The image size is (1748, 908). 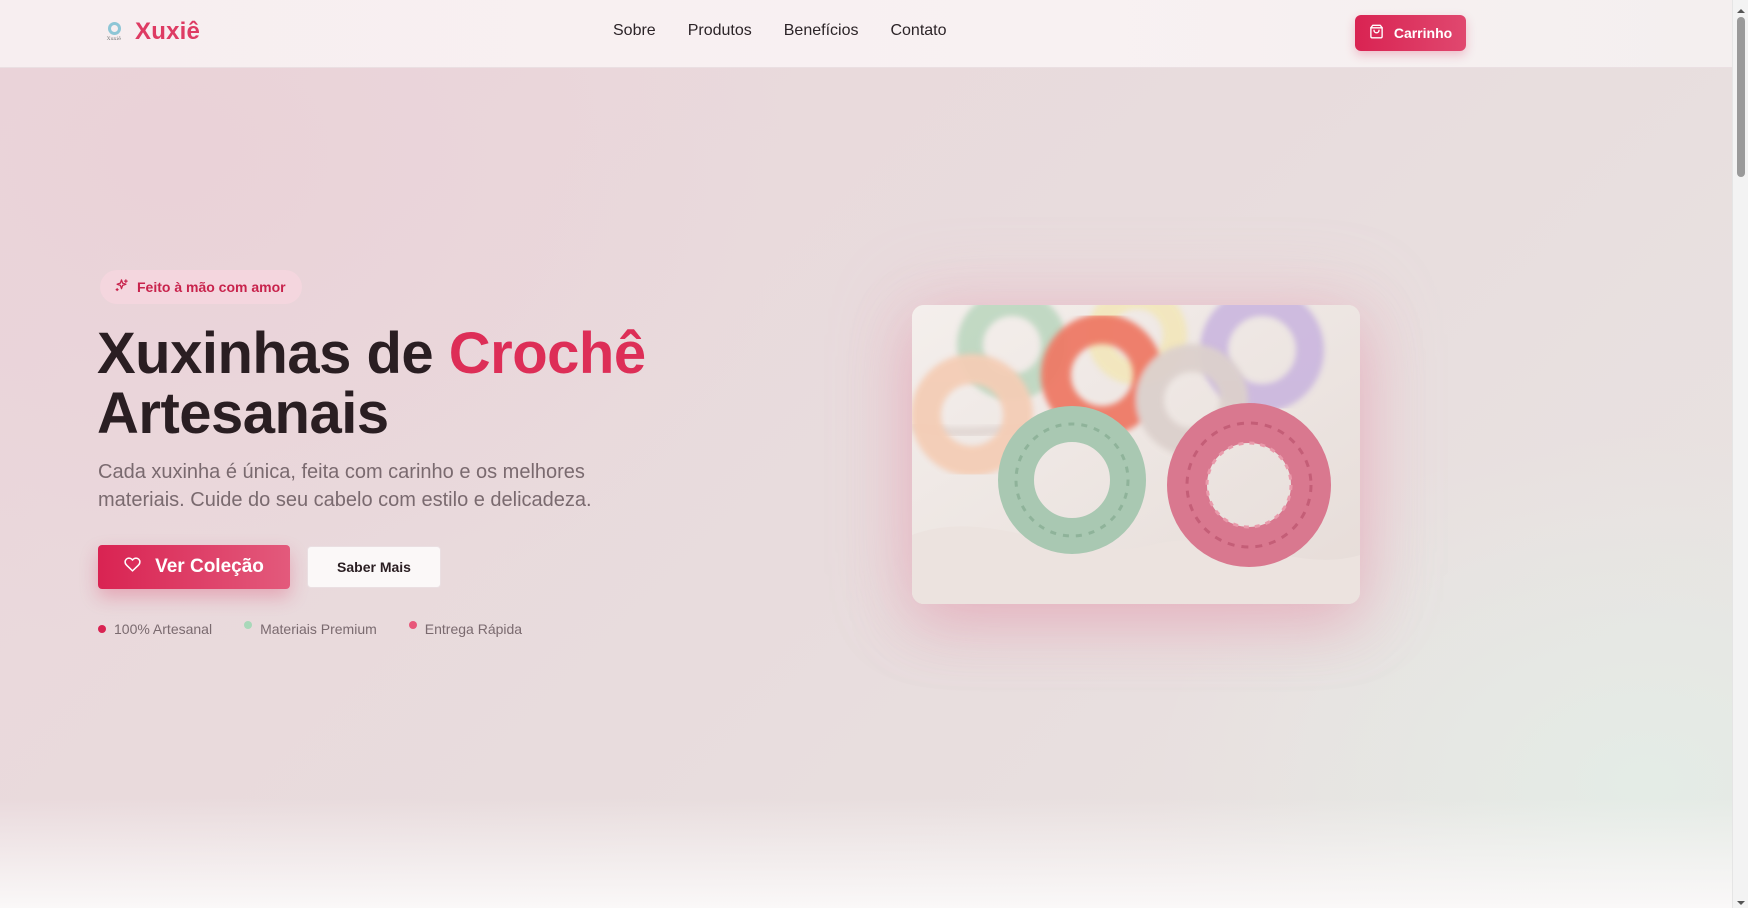 I want to click on hero-product-image, so click(x=1136, y=454).